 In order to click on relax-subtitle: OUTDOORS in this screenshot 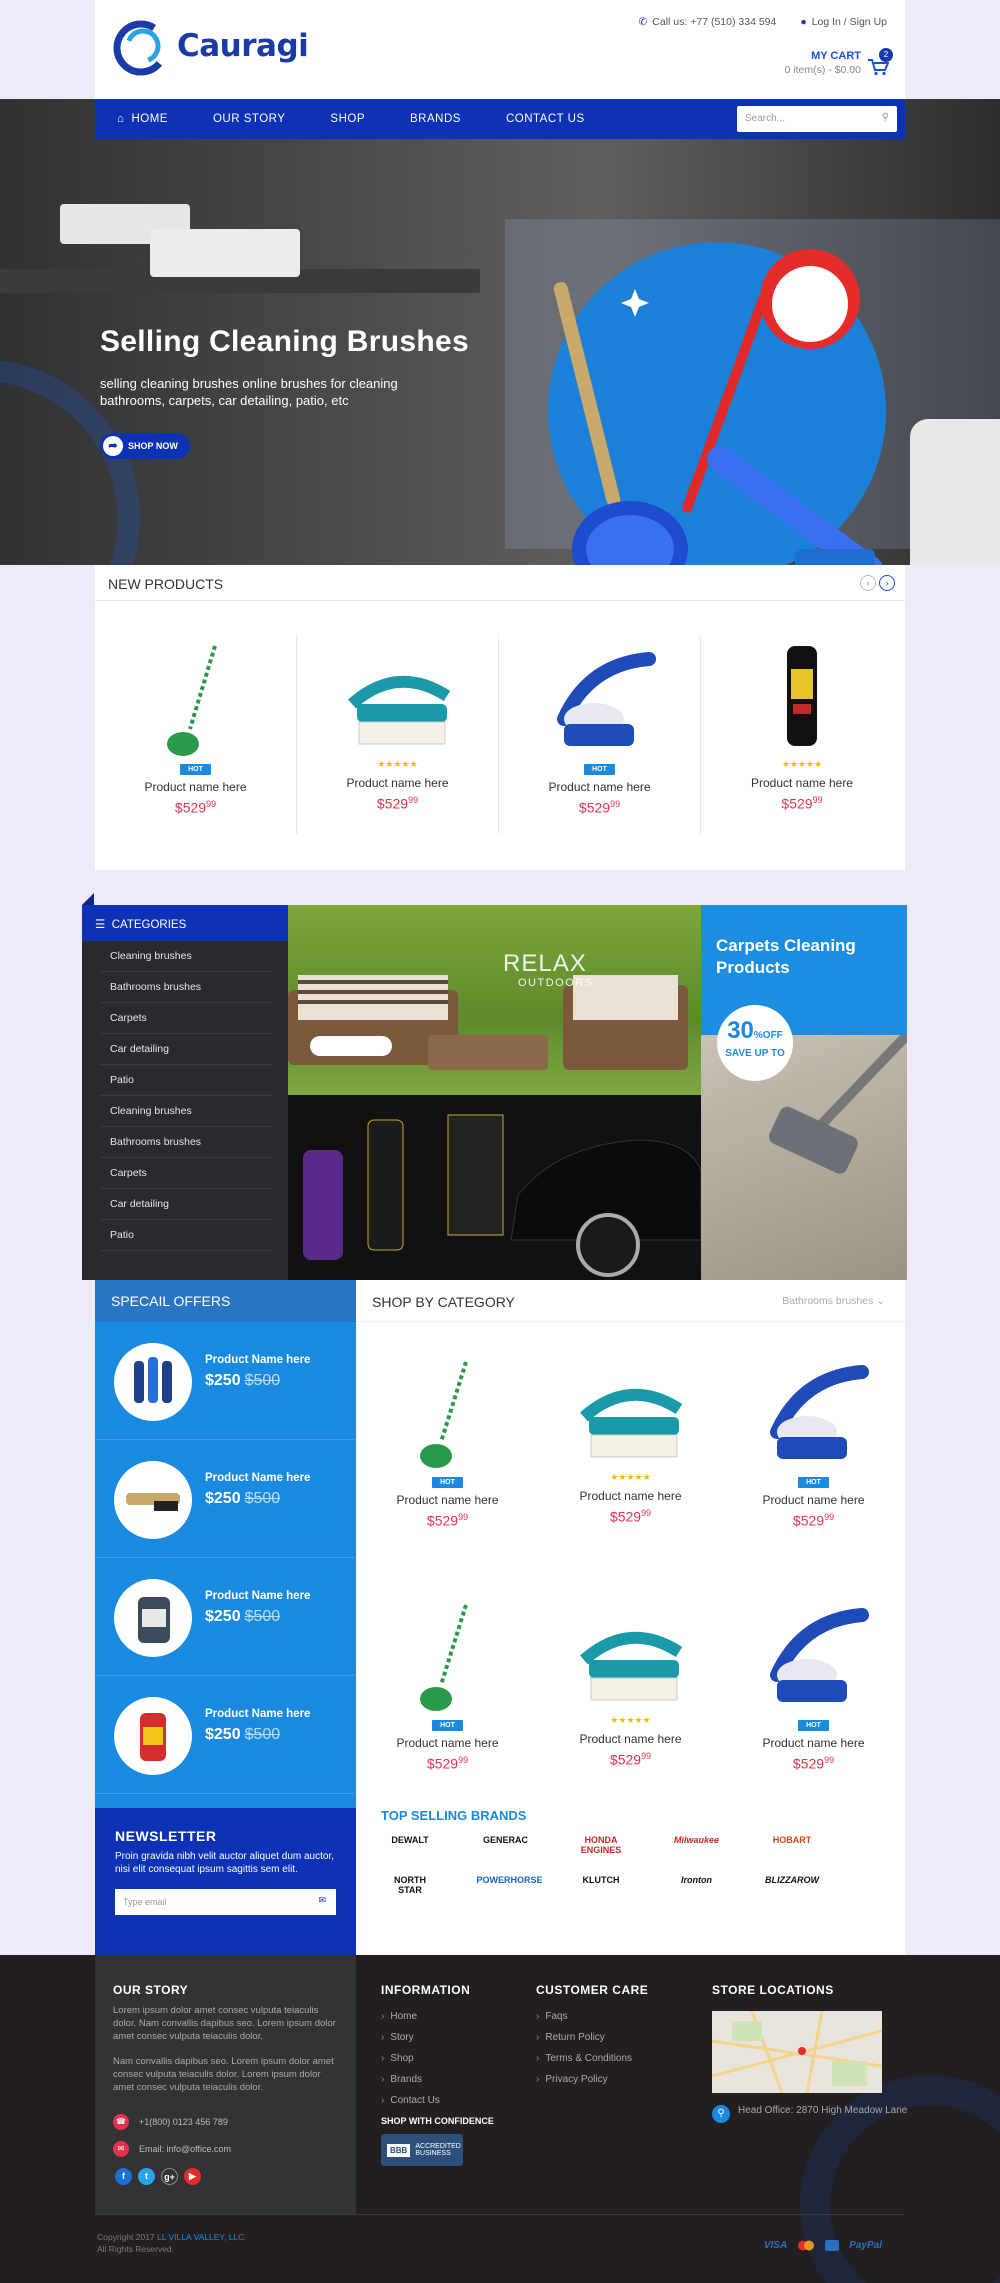, I will do `click(556, 983)`.